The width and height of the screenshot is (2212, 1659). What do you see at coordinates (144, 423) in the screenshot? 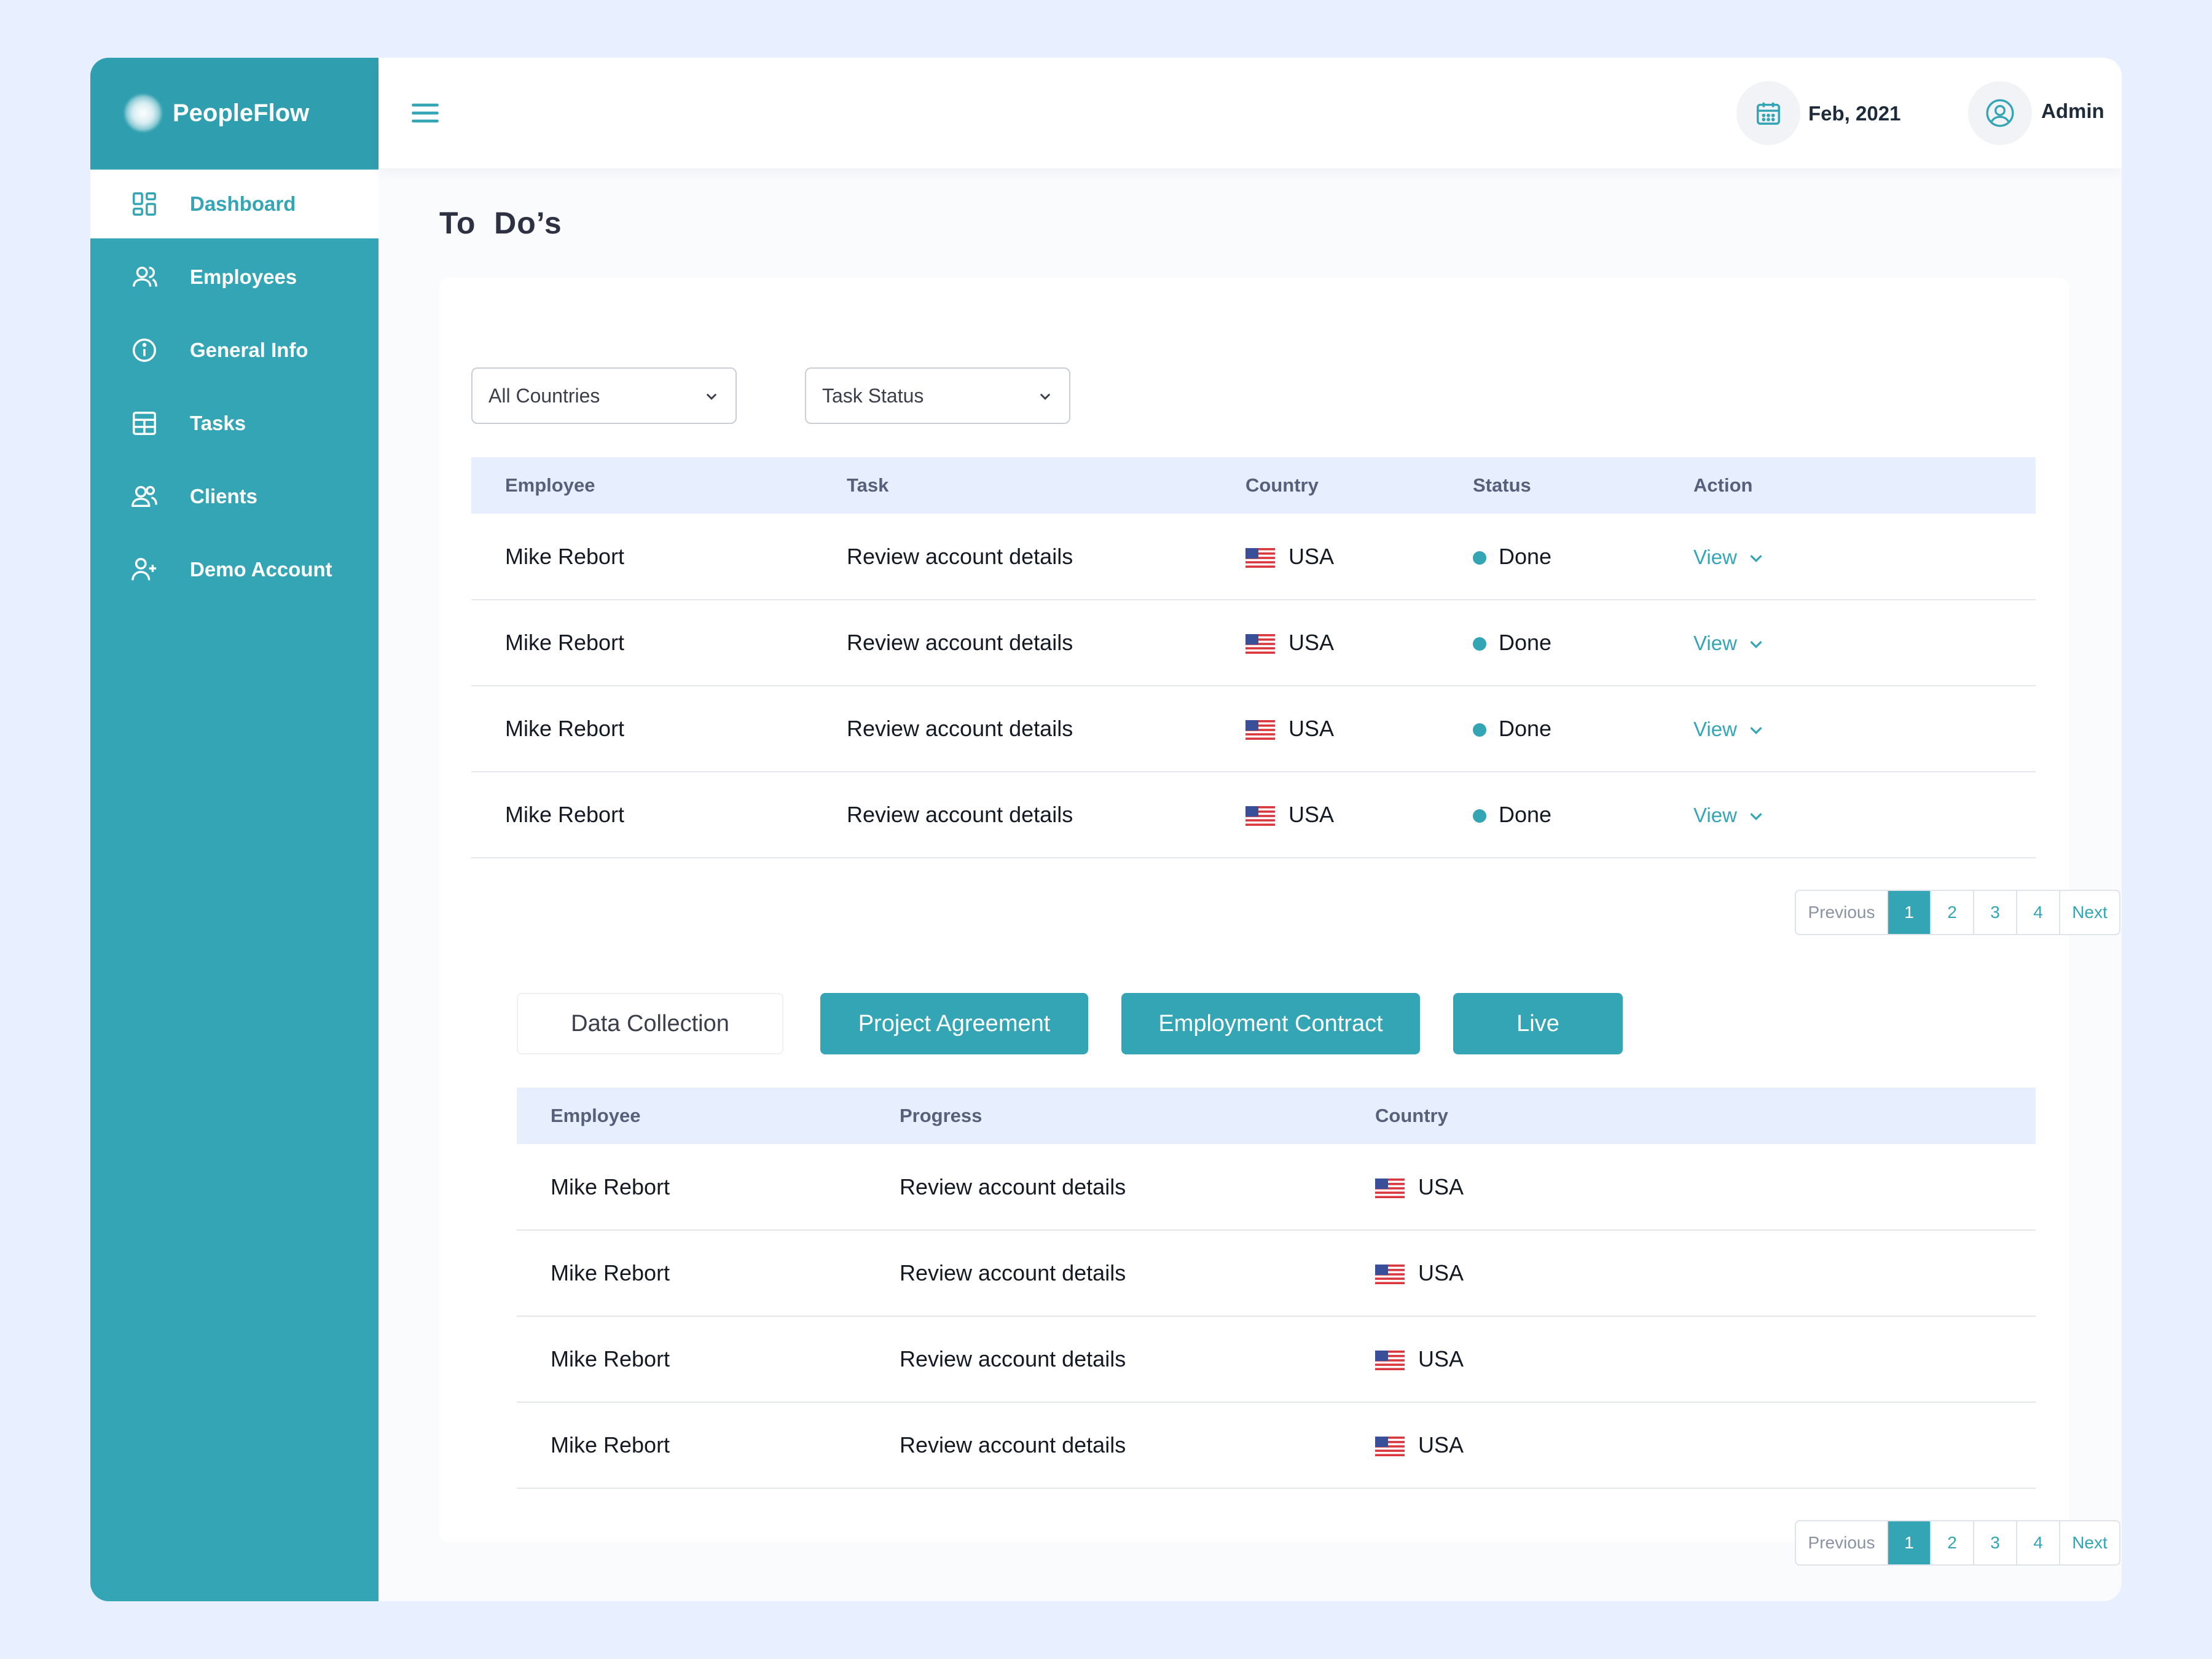
I see `tasks-icon` at bounding box center [144, 423].